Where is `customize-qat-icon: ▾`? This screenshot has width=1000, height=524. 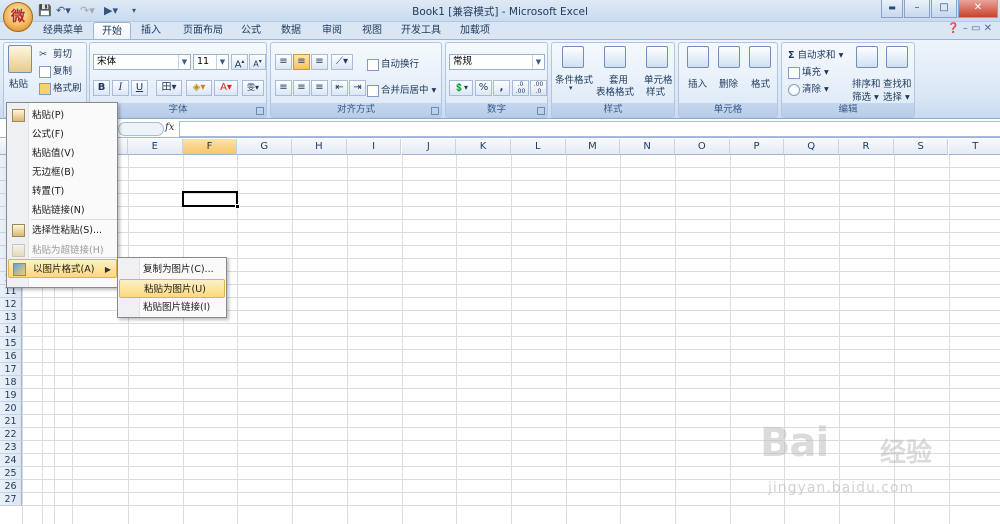 customize-qat-icon: ▾ is located at coordinates (134, 11).